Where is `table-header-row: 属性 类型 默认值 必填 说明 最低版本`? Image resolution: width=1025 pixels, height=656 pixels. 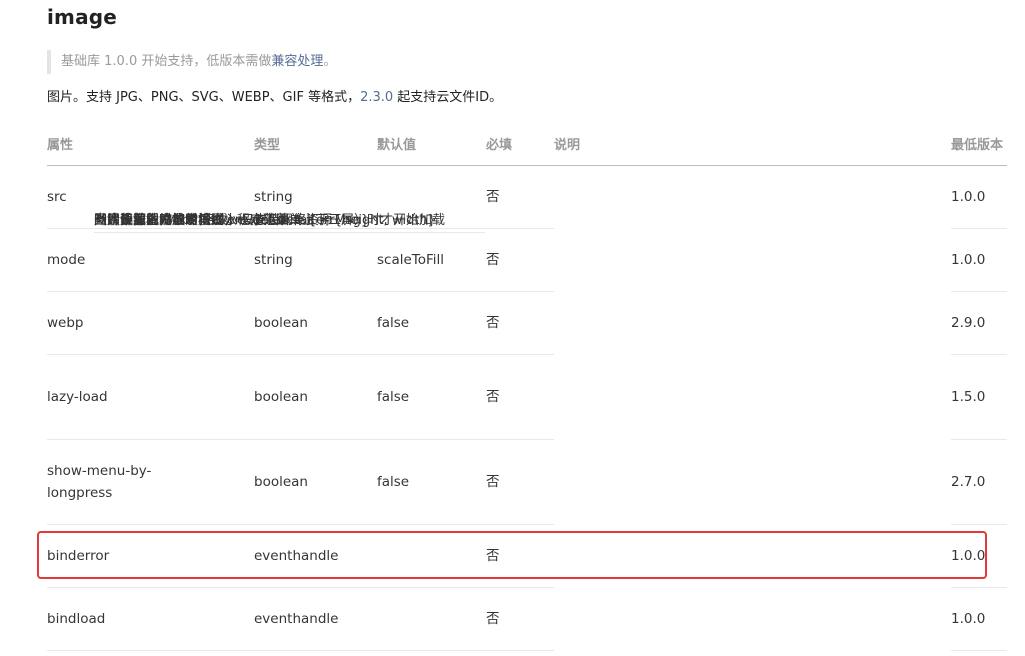 table-header-row: 属性 类型 默认值 必填 说明 最低版本 is located at coordinates (527, 144).